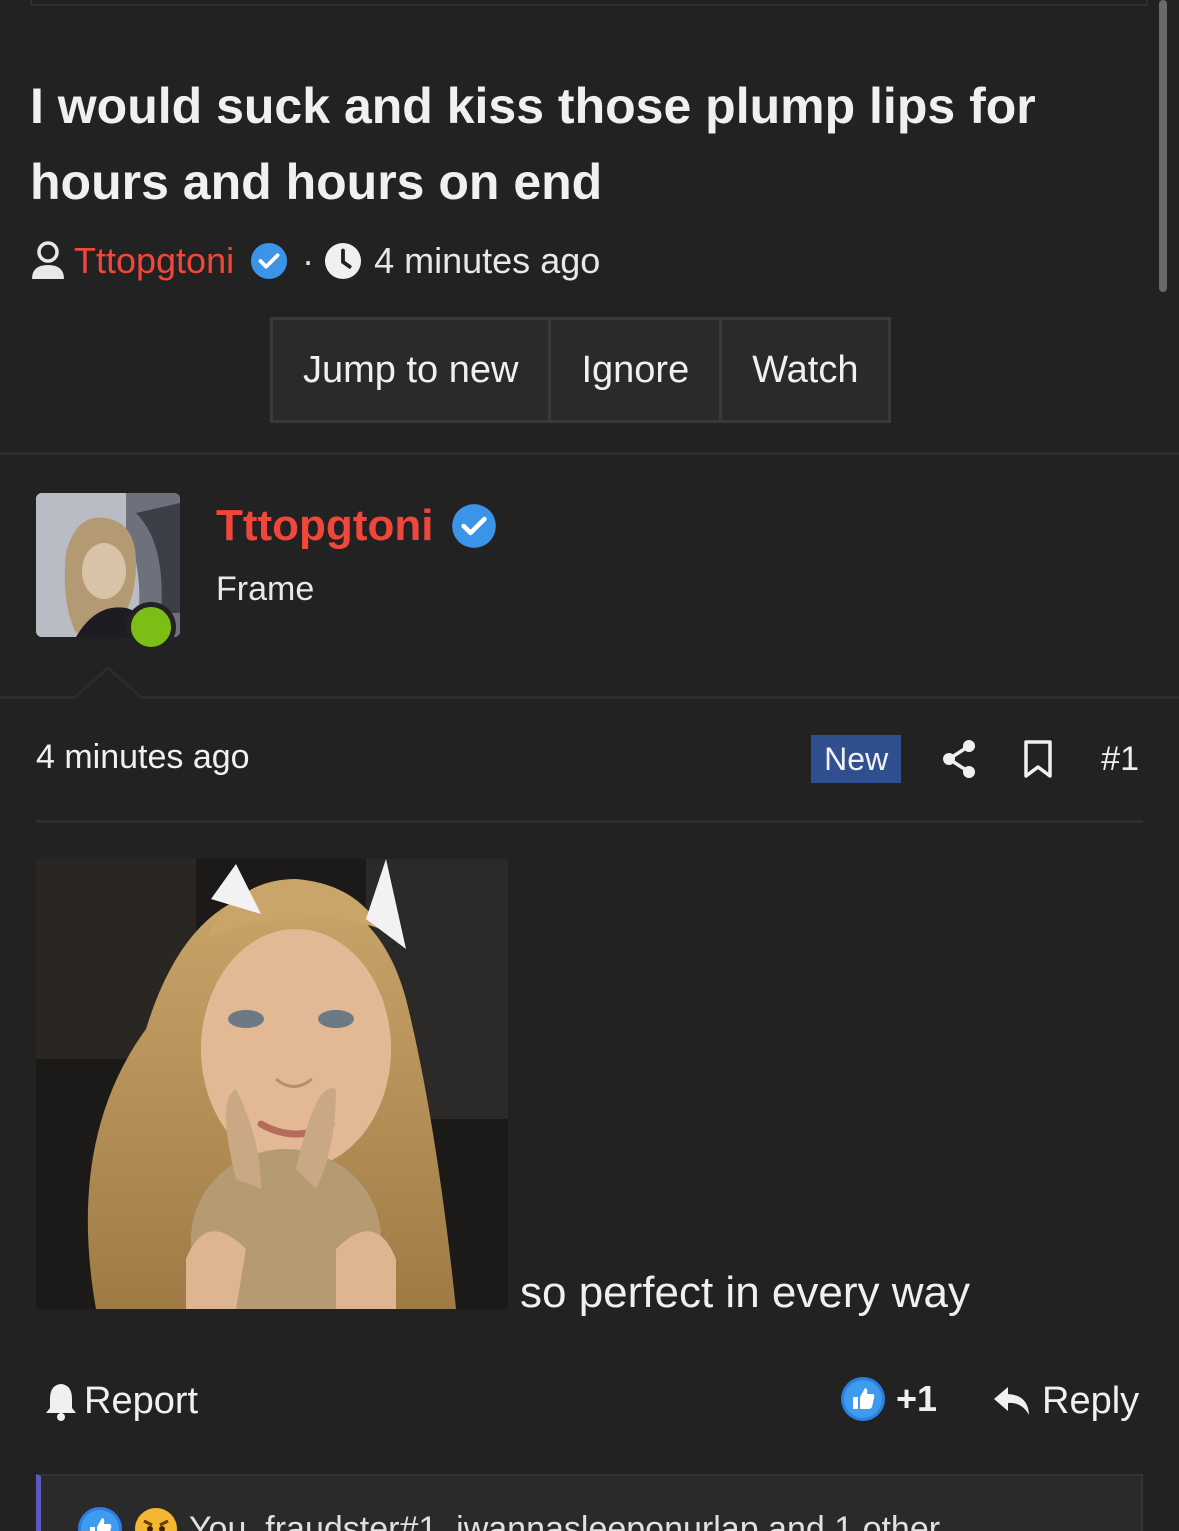 This screenshot has width=1179, height=1531. I want to click on poster-username-link: Tttopgtoni, so click(324, 526).